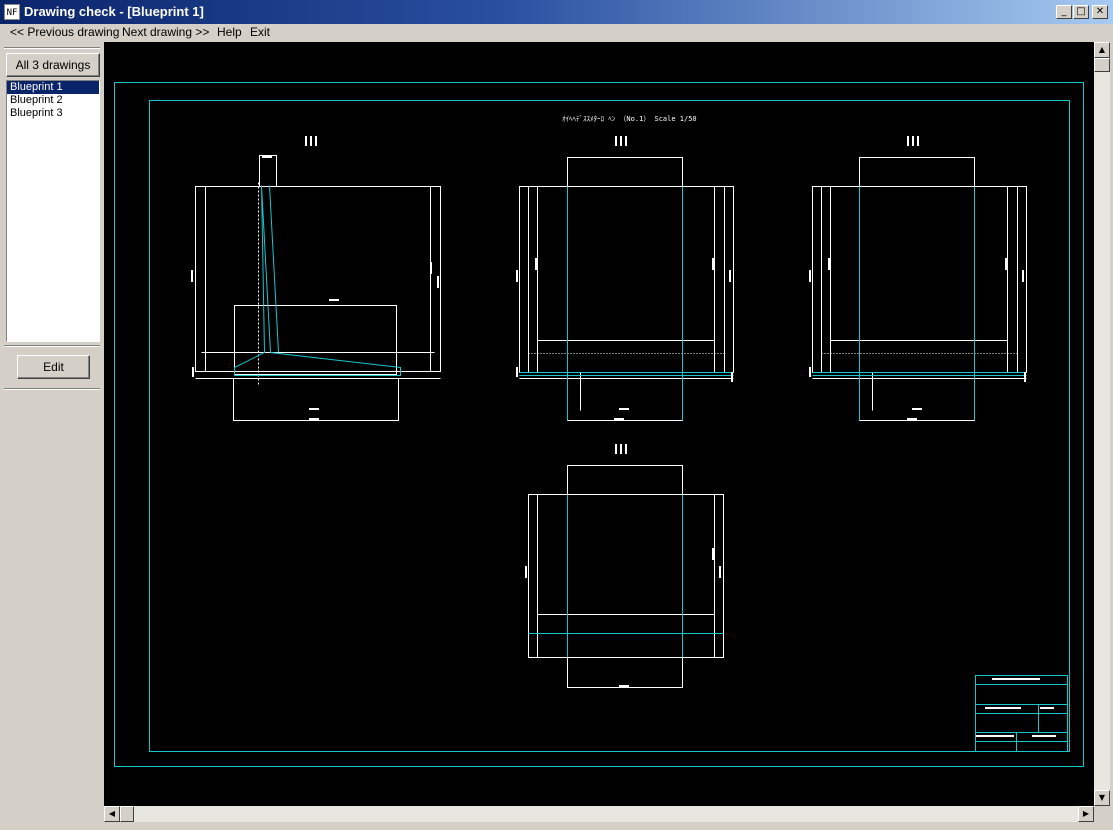 The image size is (1113, 830). I want to click on view-front-cyan, so click(626, 303).